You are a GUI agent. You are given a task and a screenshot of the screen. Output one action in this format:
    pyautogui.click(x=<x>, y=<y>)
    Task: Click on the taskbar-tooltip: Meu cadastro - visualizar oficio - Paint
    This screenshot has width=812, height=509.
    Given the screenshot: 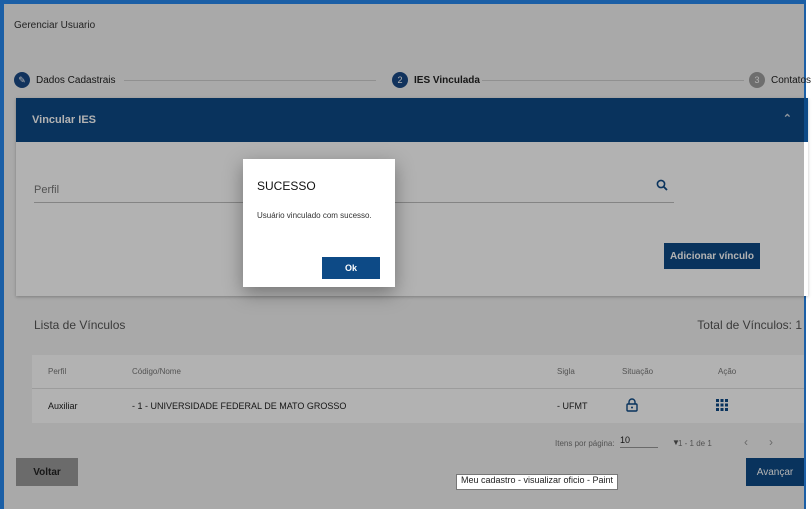 What is the action you would take?
    pyautogui.click(x=537, y=482)
    